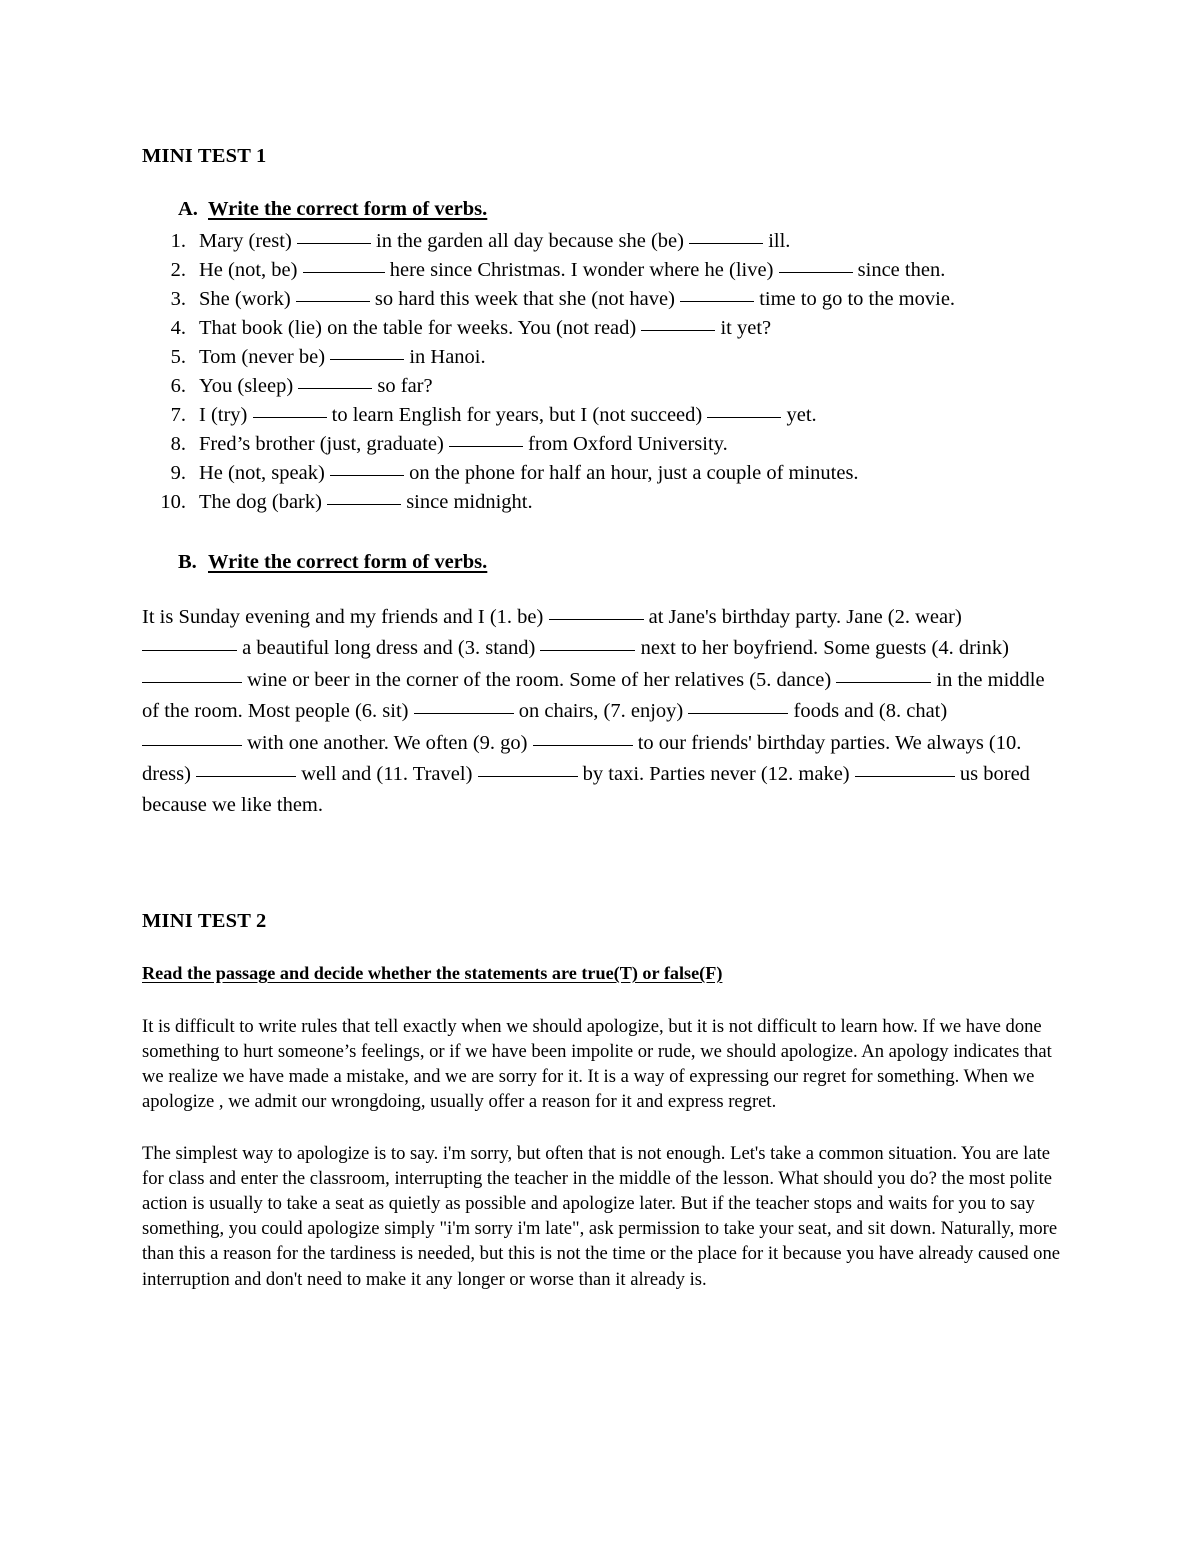 The width and height of the screenshot is (1200, 1553). Describe the element at coordinates (901, 270) in the screenshot. I see `question-text-post: since then.` at that location.